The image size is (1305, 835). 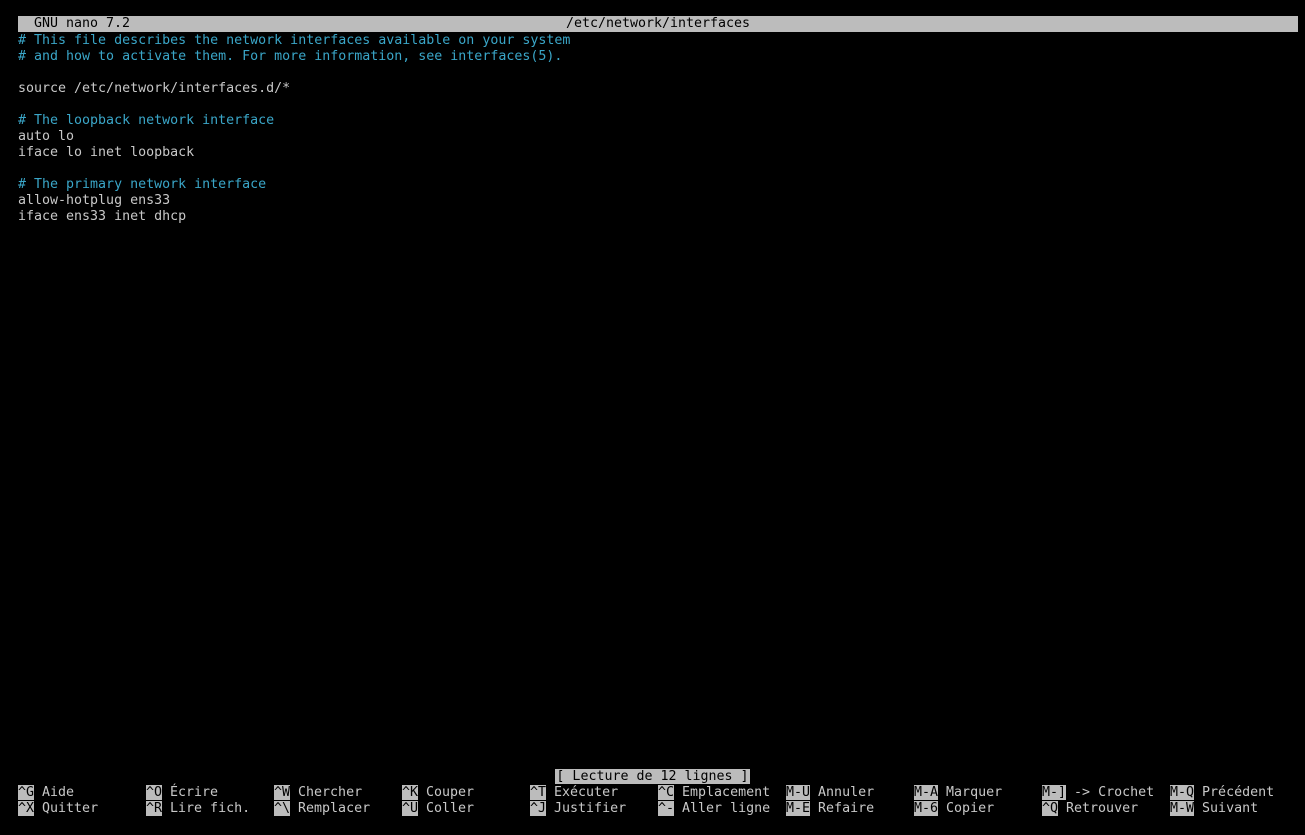 What do you see at coordinates (846, 808) in the screenshot?
I see `shortcut-label: Refaire` at bounding box center [846, 808].